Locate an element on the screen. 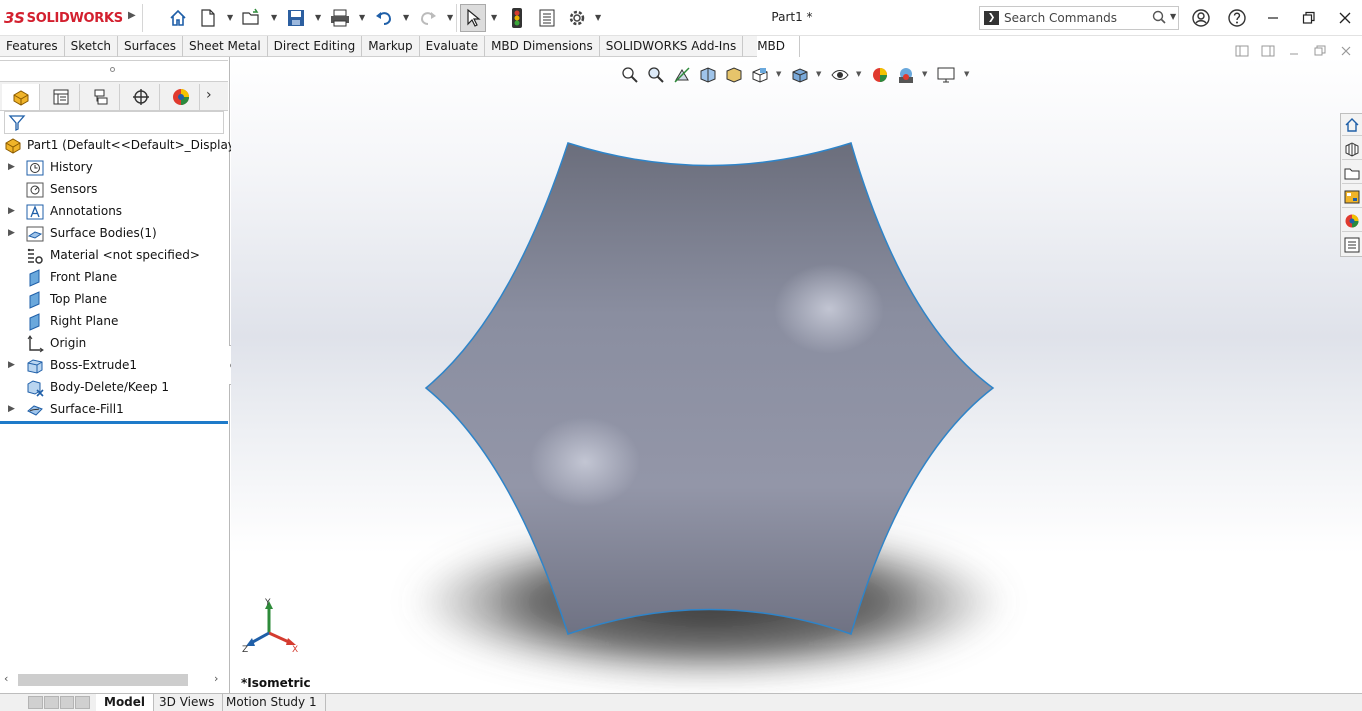 The width and height of the screenshot is (1362, 711). display-style-button is located at coordinates (800, 75).